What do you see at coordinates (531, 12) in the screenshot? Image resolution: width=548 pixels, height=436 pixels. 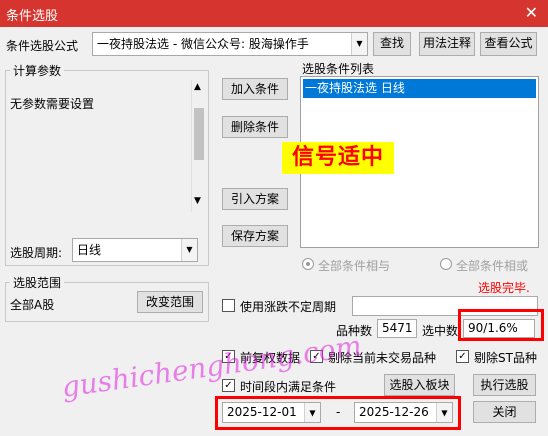 I see `close-icon: ✕` at bounding box center [531, 12].